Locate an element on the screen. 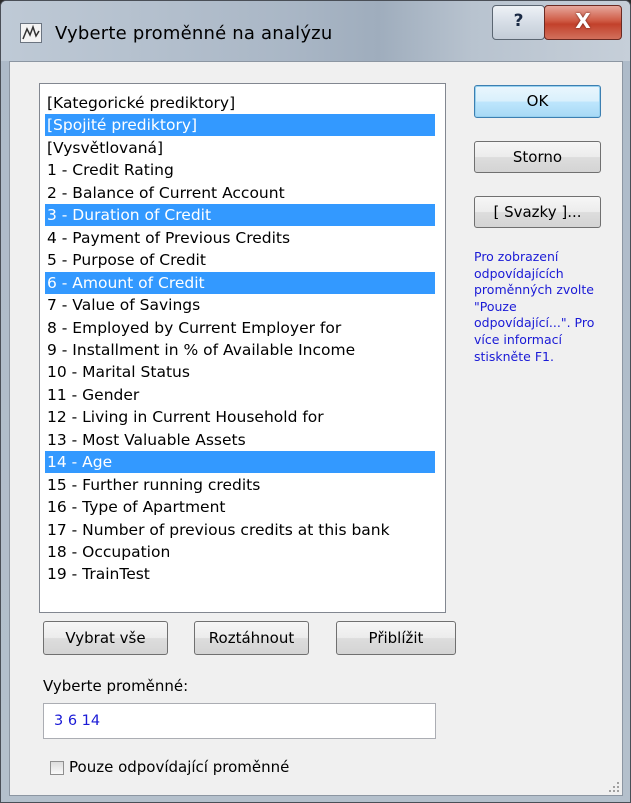 This screenshot has width=631, height=803. window-title: Vyberte proměnné na analýzu is located at coordinates (194, 33).